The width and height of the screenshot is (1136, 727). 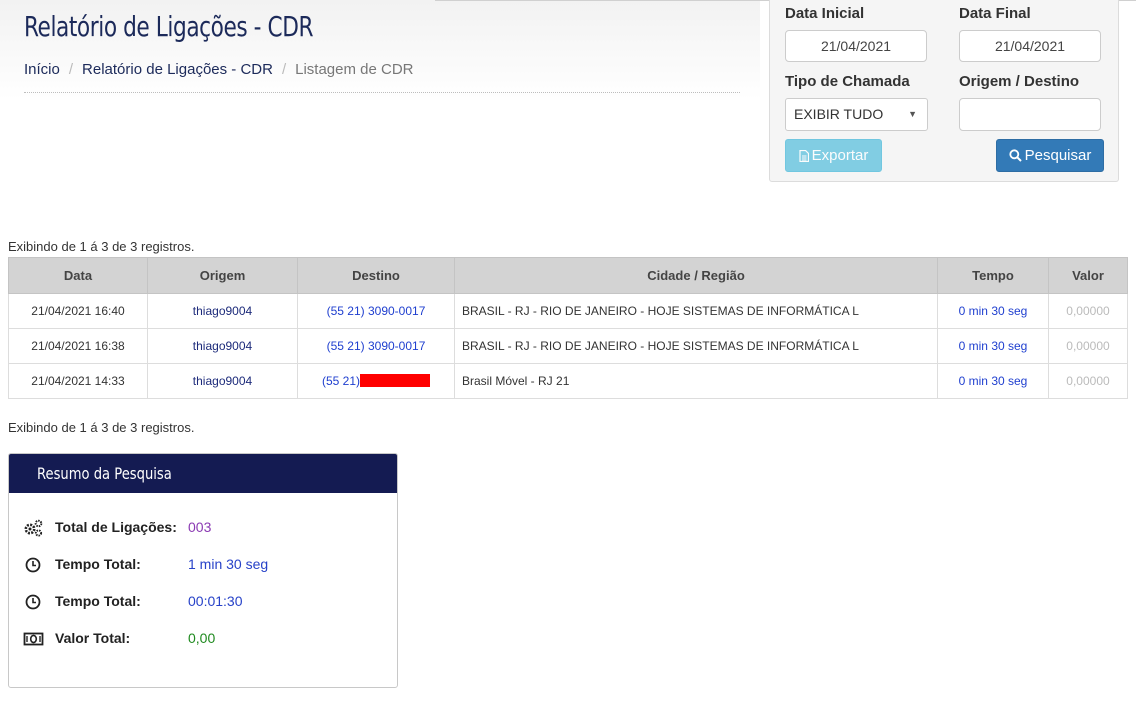 What do you see at coordinates (696, 381) in the screenshot?
I see `cell-cidade: Brasil Móvel - RJ 21` at bounding box center [696, 381].